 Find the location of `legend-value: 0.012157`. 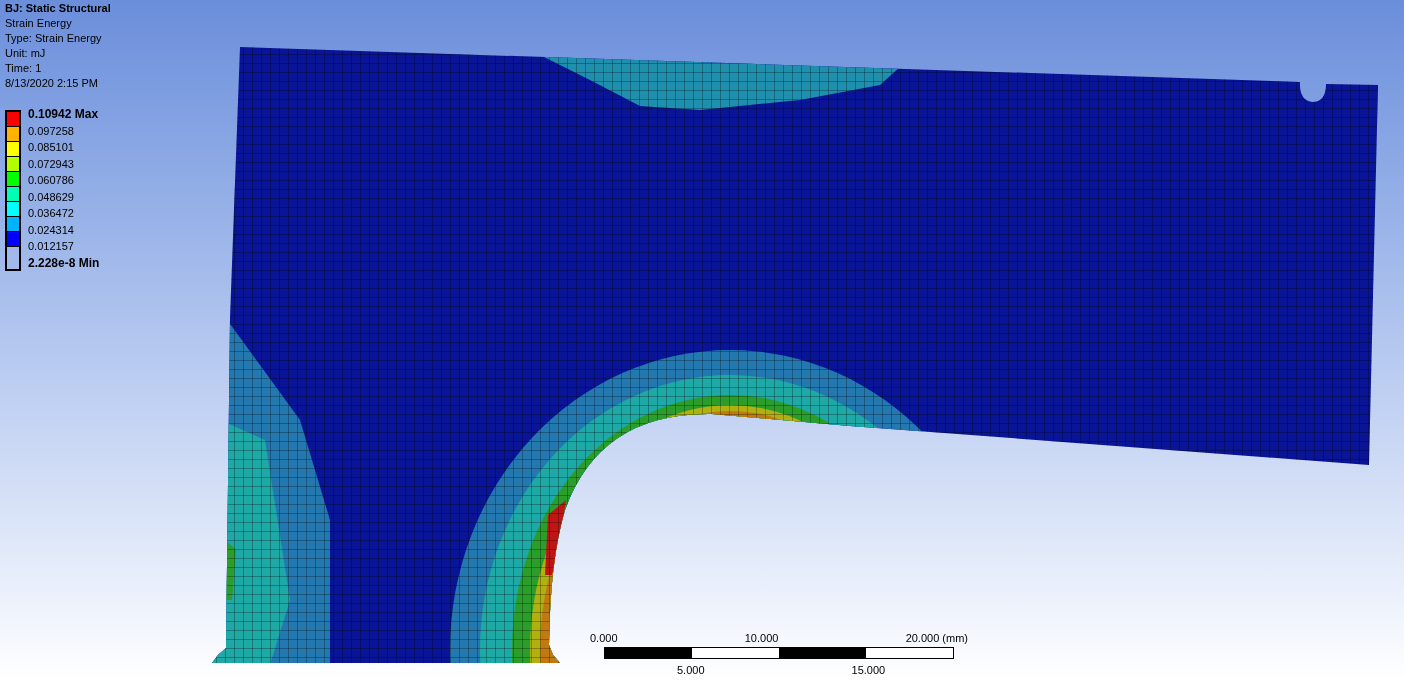

legend-value: 0.012157 is located at coordinates (51, 246).